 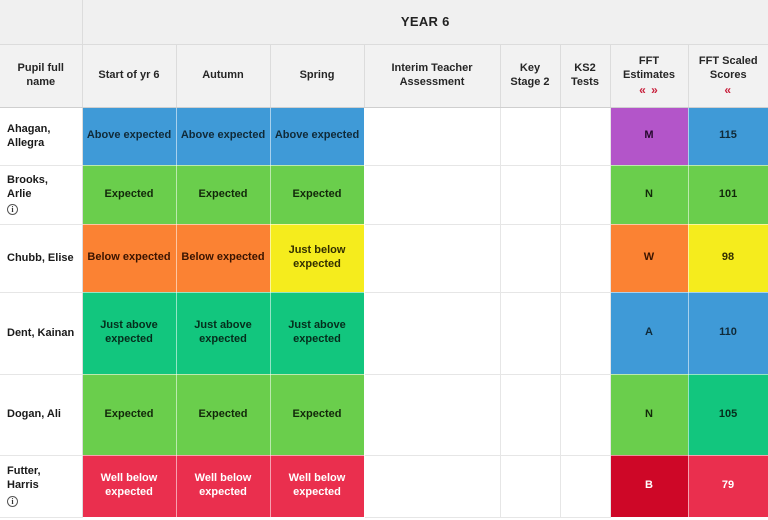 I want to click on column-header-label: Start of yr 6, so click(x=129, y=74).